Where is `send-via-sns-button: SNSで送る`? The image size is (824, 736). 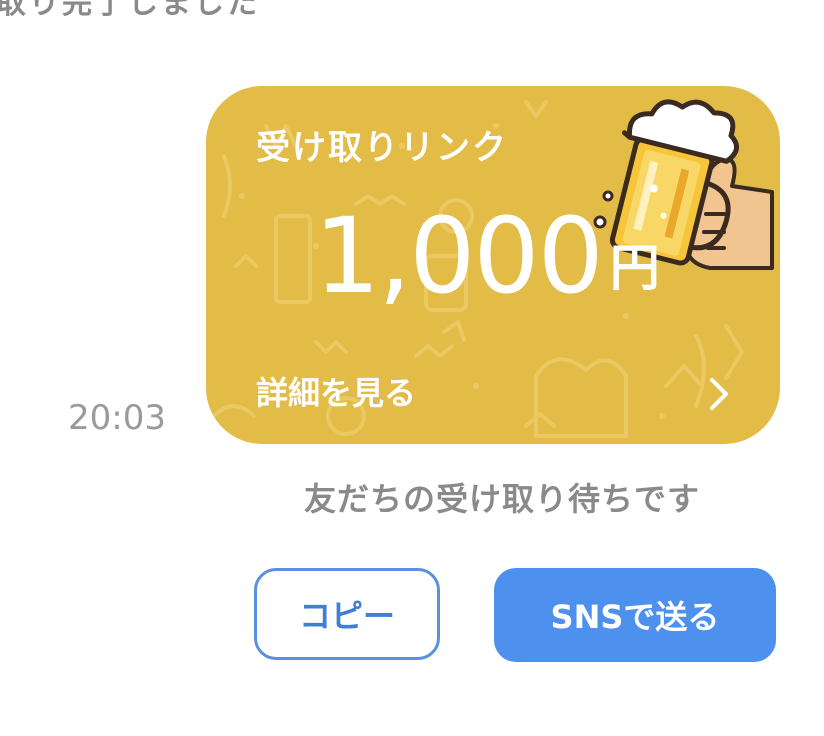
send-via-sns-button: SNSで送る is located at coordinates (635, 615).